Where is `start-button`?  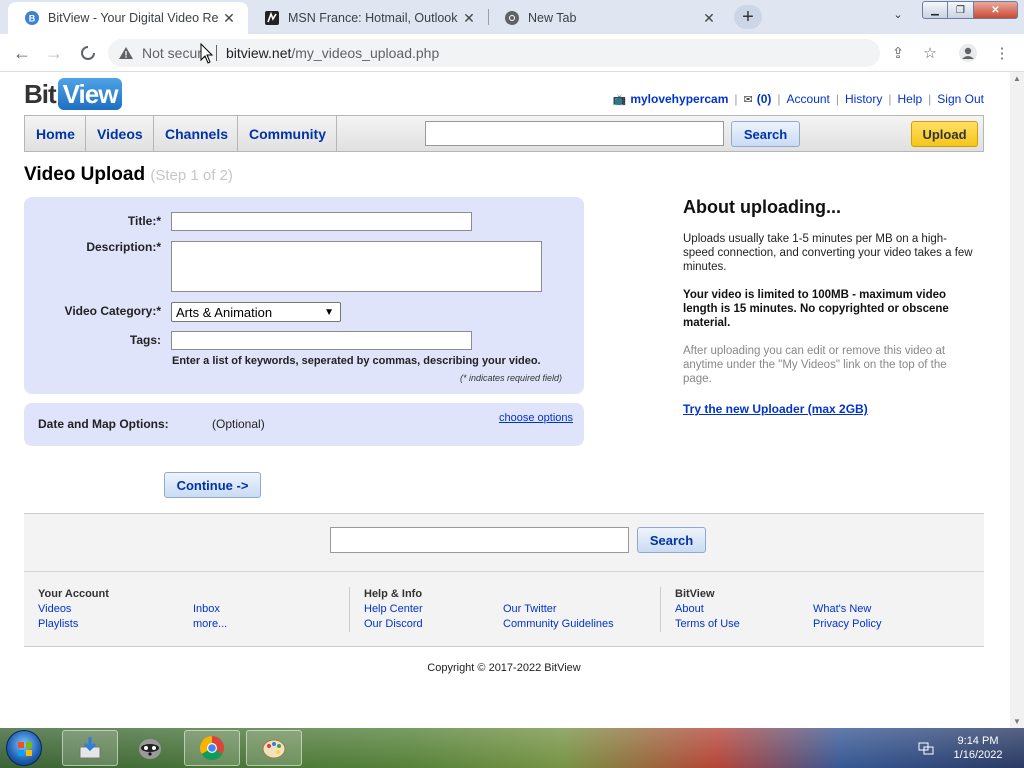
start-button is located at coordinates (24, 748).